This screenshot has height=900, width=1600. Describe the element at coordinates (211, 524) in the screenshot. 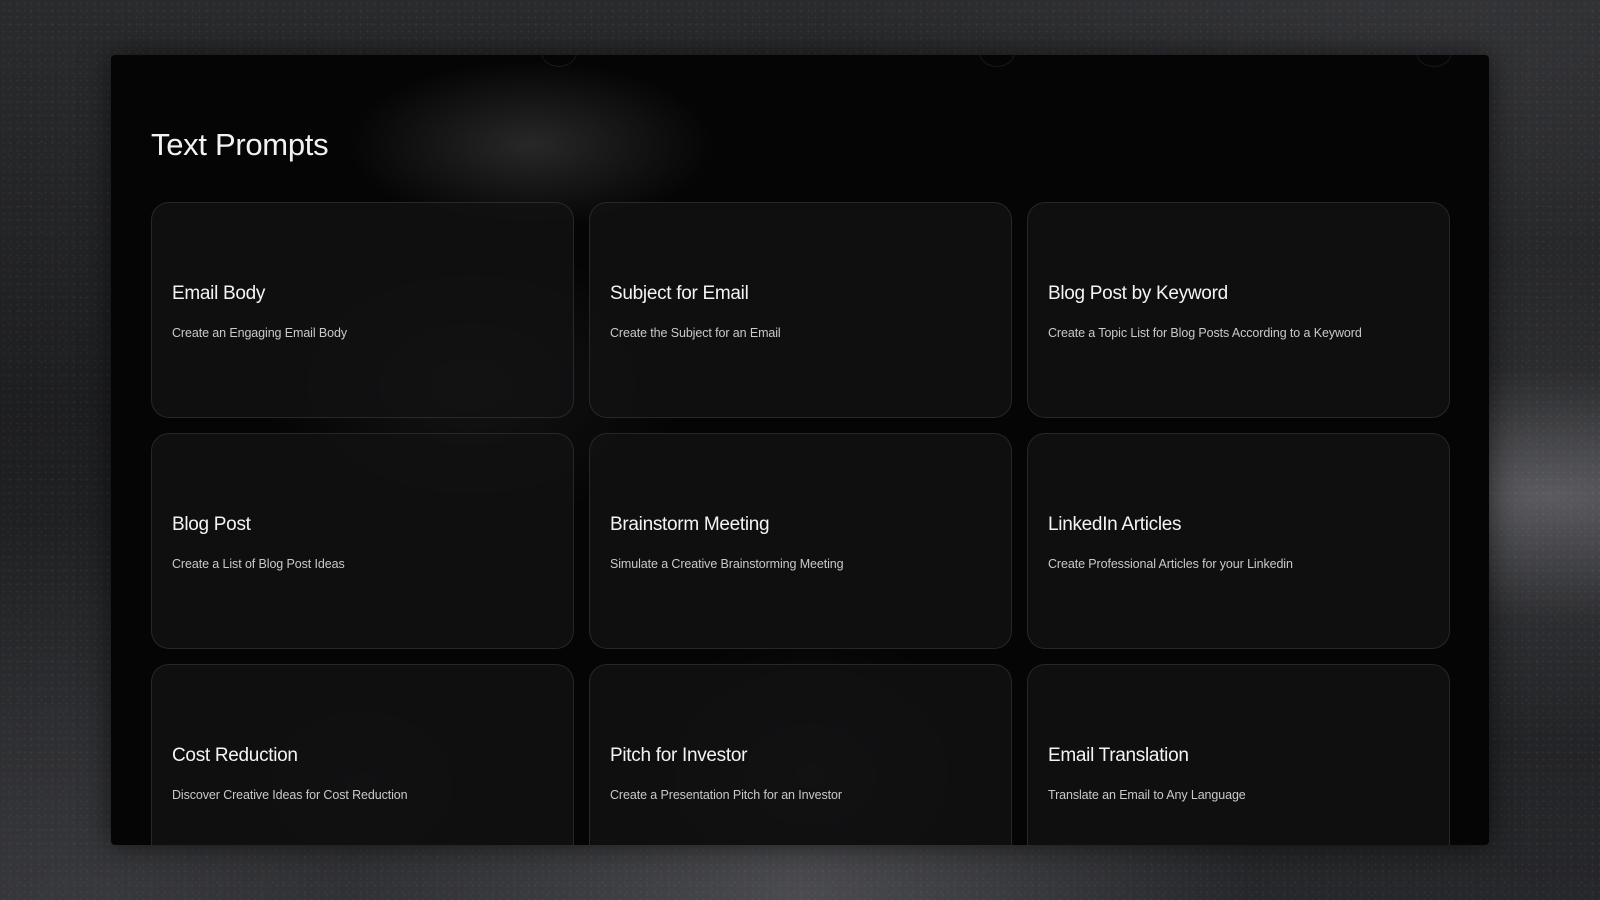

I see `card-title: Blog Post` at that location.